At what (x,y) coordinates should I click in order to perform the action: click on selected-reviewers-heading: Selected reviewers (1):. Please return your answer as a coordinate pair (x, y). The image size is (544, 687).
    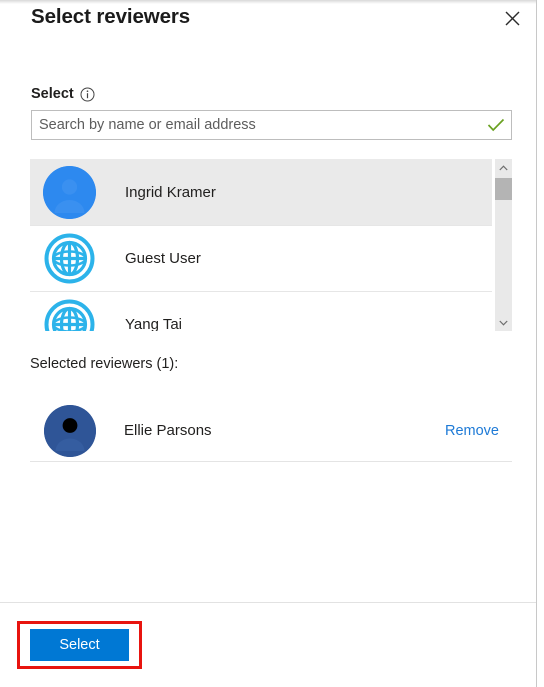
    Looking at the image, I should click on (104, 364).